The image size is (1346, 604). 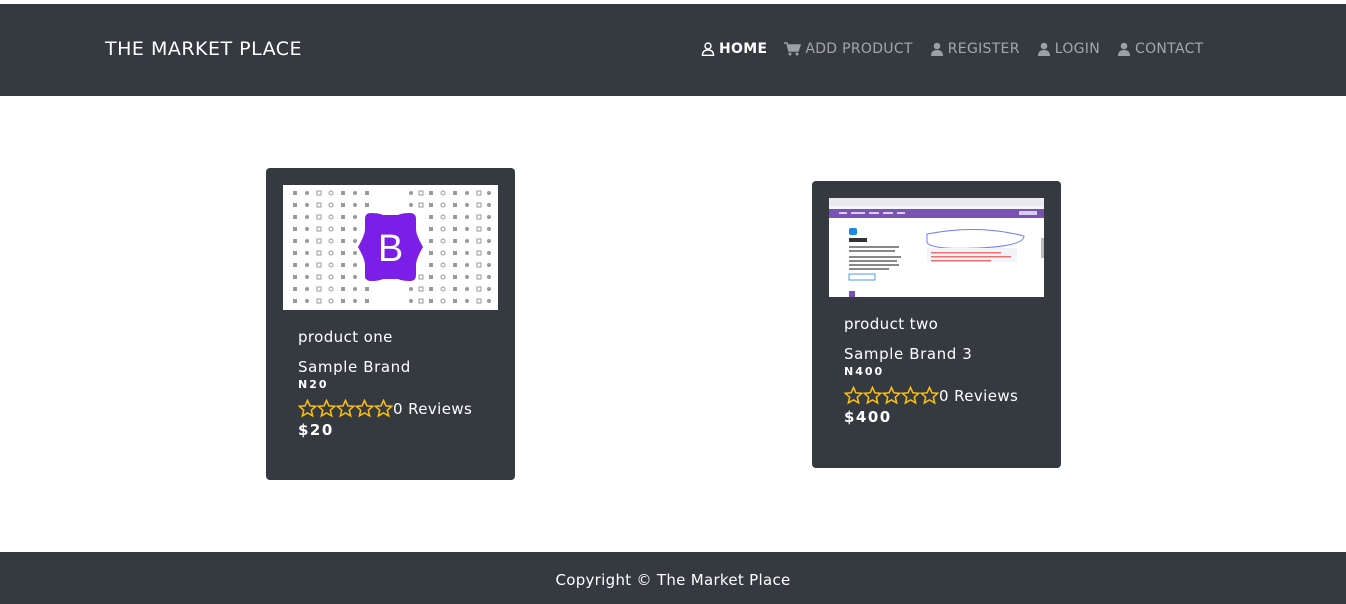 I want to click on jsdelivr-screenshot-image, so click(x=936, y=247).